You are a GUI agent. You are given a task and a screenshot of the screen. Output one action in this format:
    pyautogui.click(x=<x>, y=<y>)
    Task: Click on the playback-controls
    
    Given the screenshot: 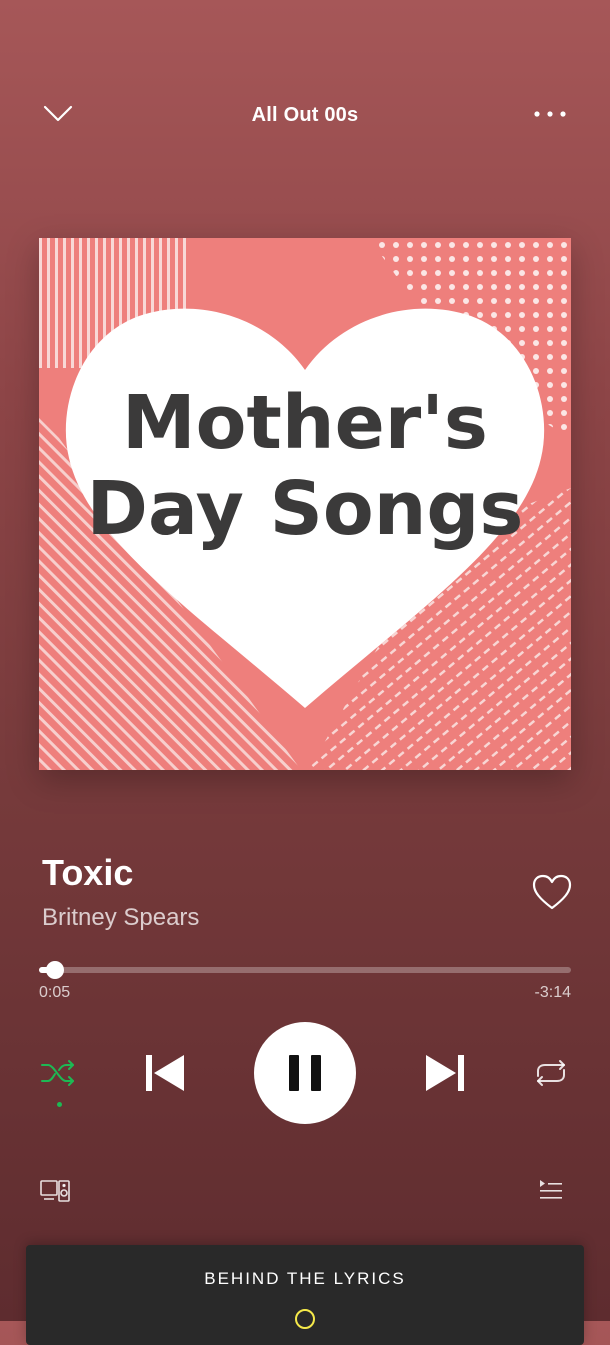 What is the action you would take?
    pyautogui.click(x=305, y=1075)
    